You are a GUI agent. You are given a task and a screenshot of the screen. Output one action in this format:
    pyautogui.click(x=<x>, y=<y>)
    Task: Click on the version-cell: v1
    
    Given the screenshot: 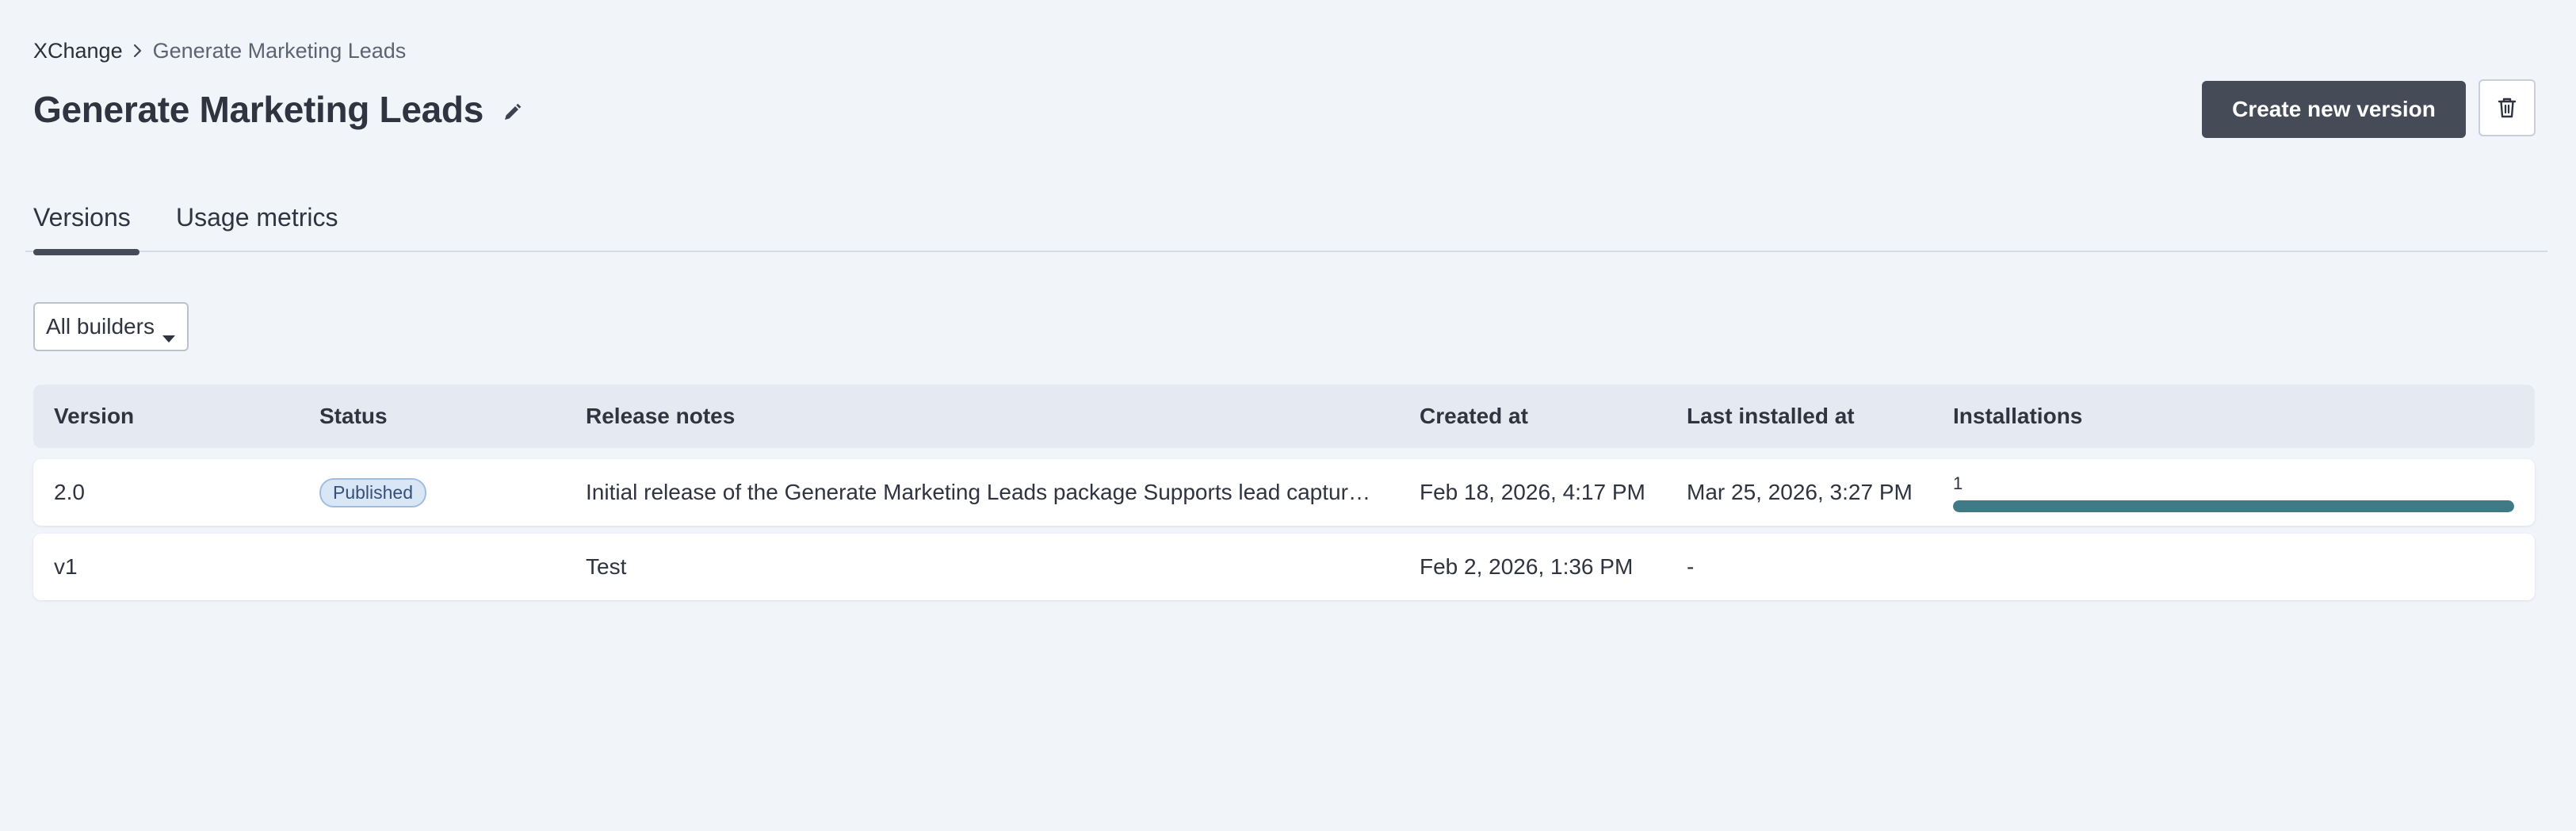 What is the action you would take?
    pyautogui.click(x=66, y=566)
    